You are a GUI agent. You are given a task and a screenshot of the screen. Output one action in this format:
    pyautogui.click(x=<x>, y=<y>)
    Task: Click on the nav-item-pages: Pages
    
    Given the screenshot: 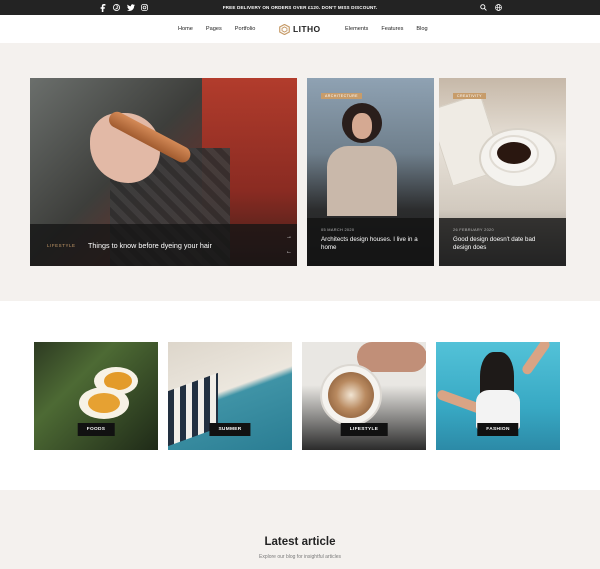 What is the action you would take?
    pyautogui.click(x=214, y=29)
    